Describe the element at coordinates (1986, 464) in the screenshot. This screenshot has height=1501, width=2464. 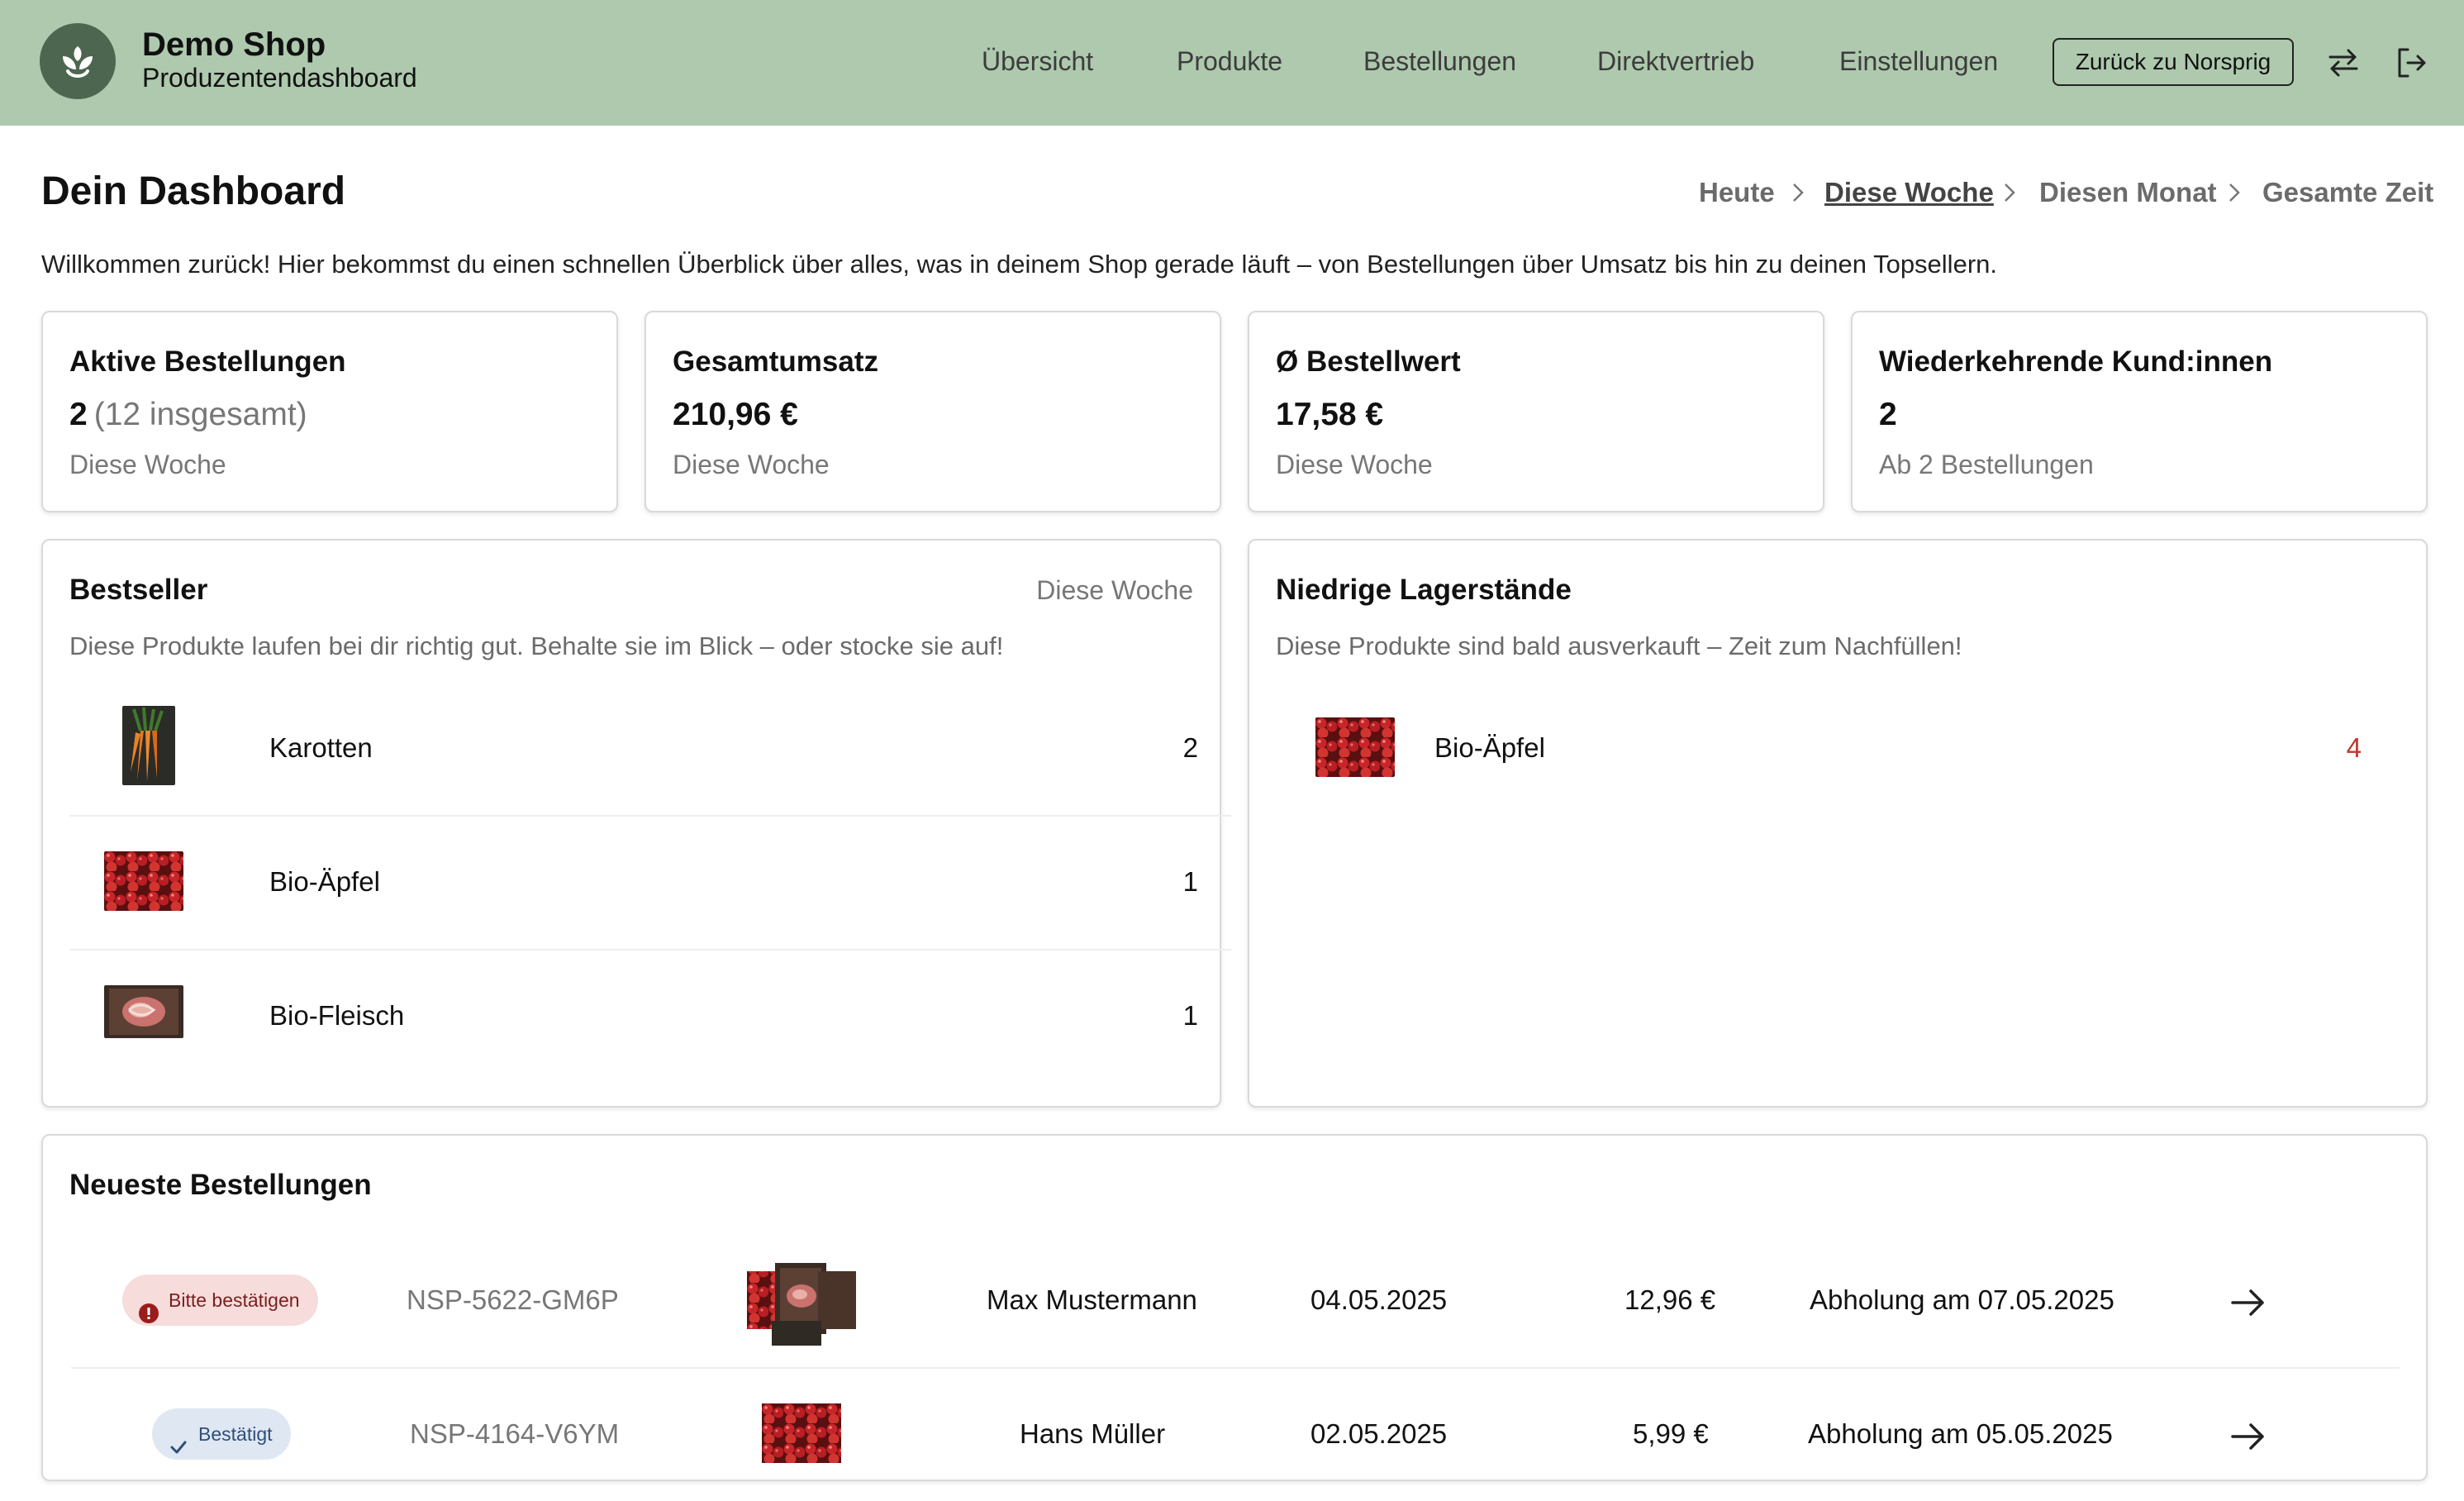
I see `stat-period: Ab 2 Bestellungen` at that location.